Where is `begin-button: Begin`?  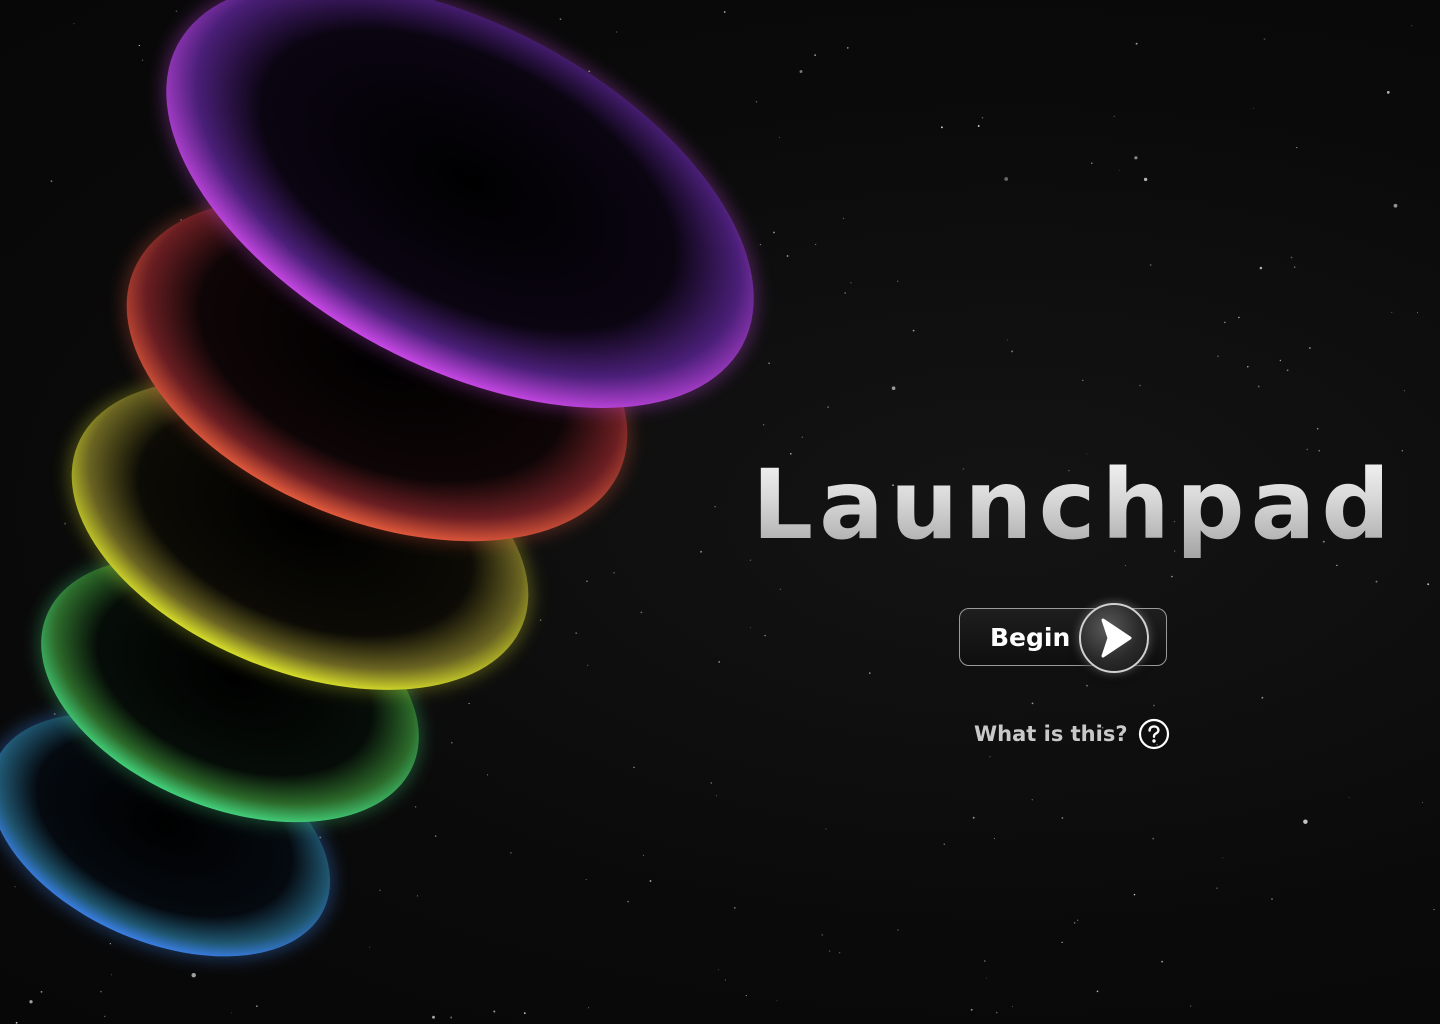 begin-button: Begin is located at coordinates (1063, 638).